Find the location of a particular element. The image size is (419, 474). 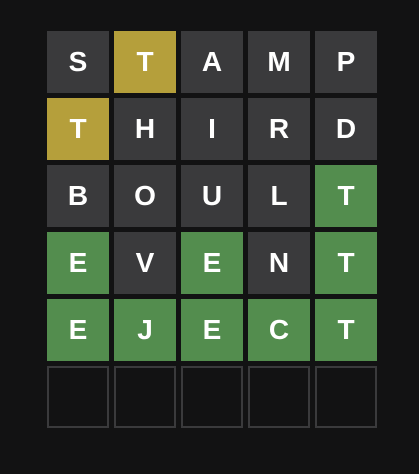

tile-absent: V is located at coordinates (145, 263).